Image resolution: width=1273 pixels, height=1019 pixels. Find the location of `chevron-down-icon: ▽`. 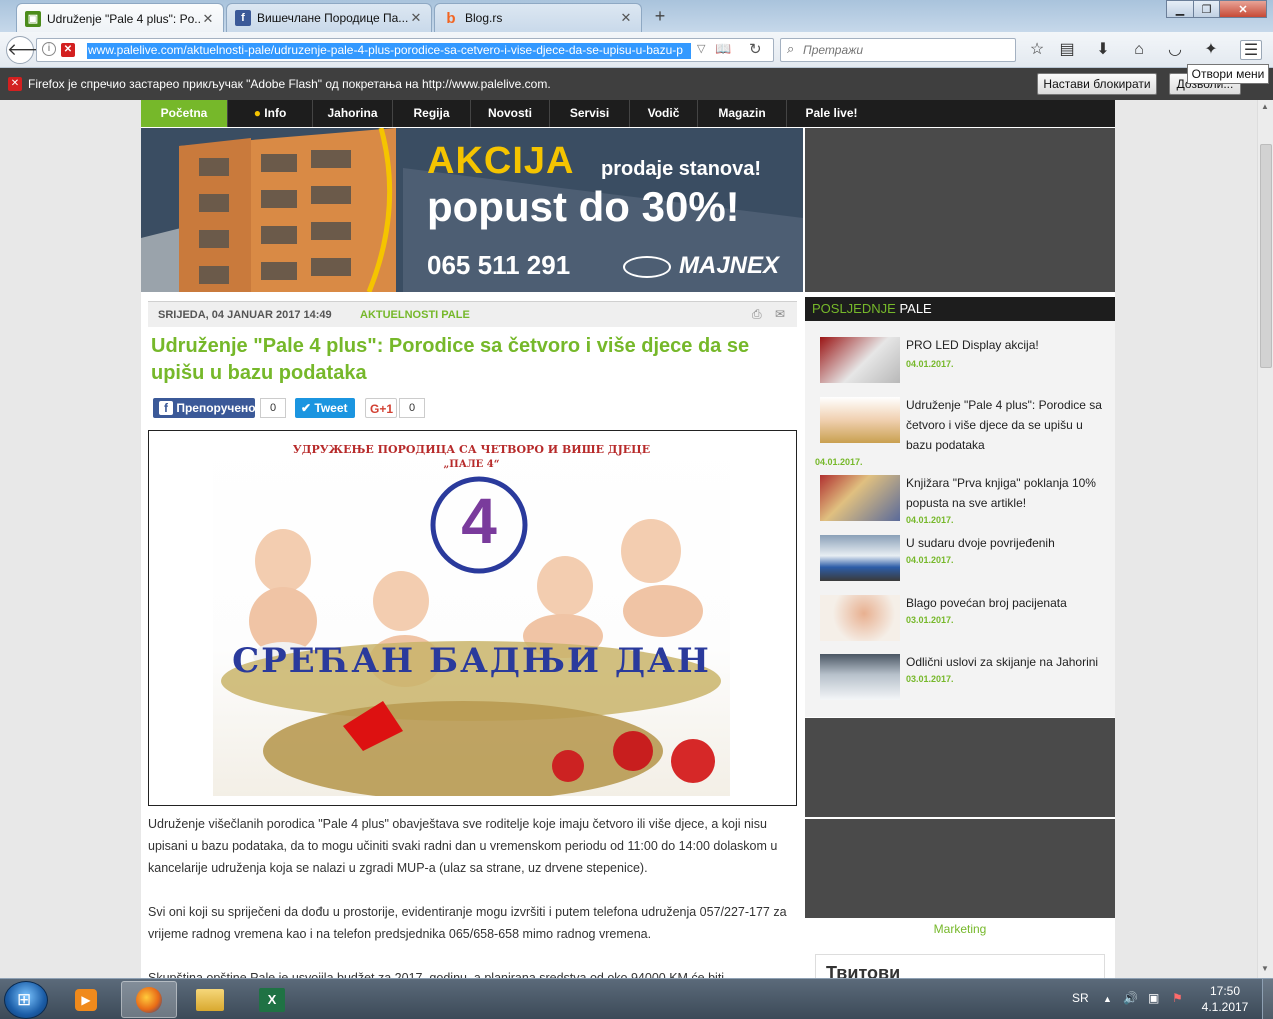

chevron-down-icon: ▽ is located at coordinates (701, 48).